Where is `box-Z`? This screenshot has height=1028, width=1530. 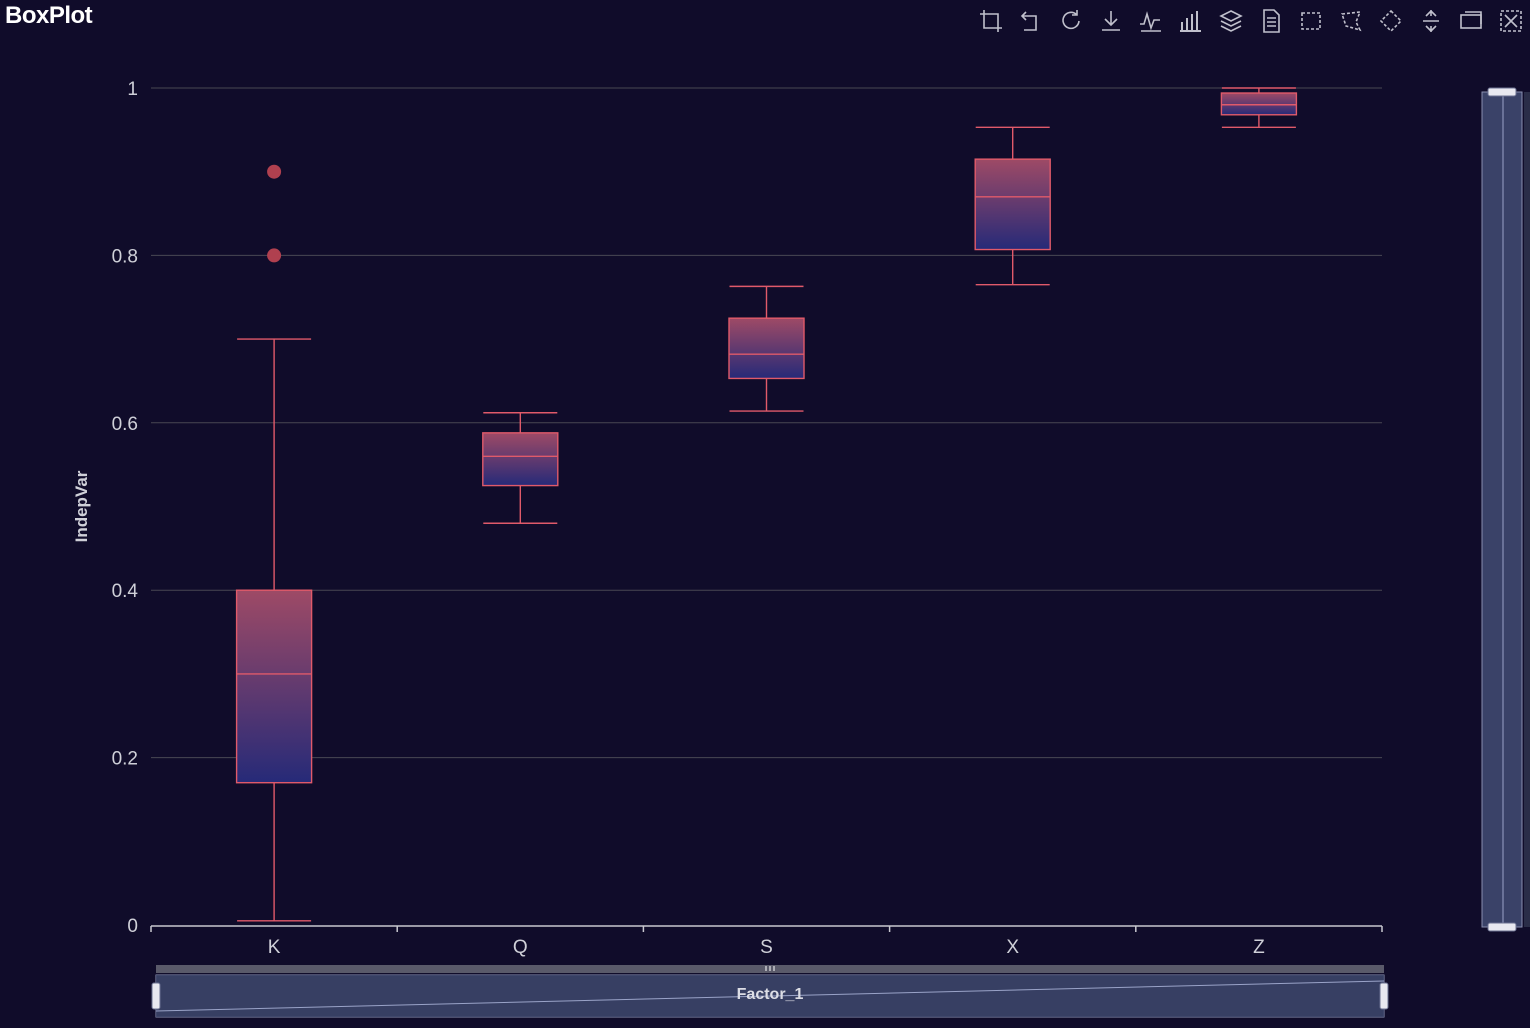 box-Z is located at coordinates (1259, 108).